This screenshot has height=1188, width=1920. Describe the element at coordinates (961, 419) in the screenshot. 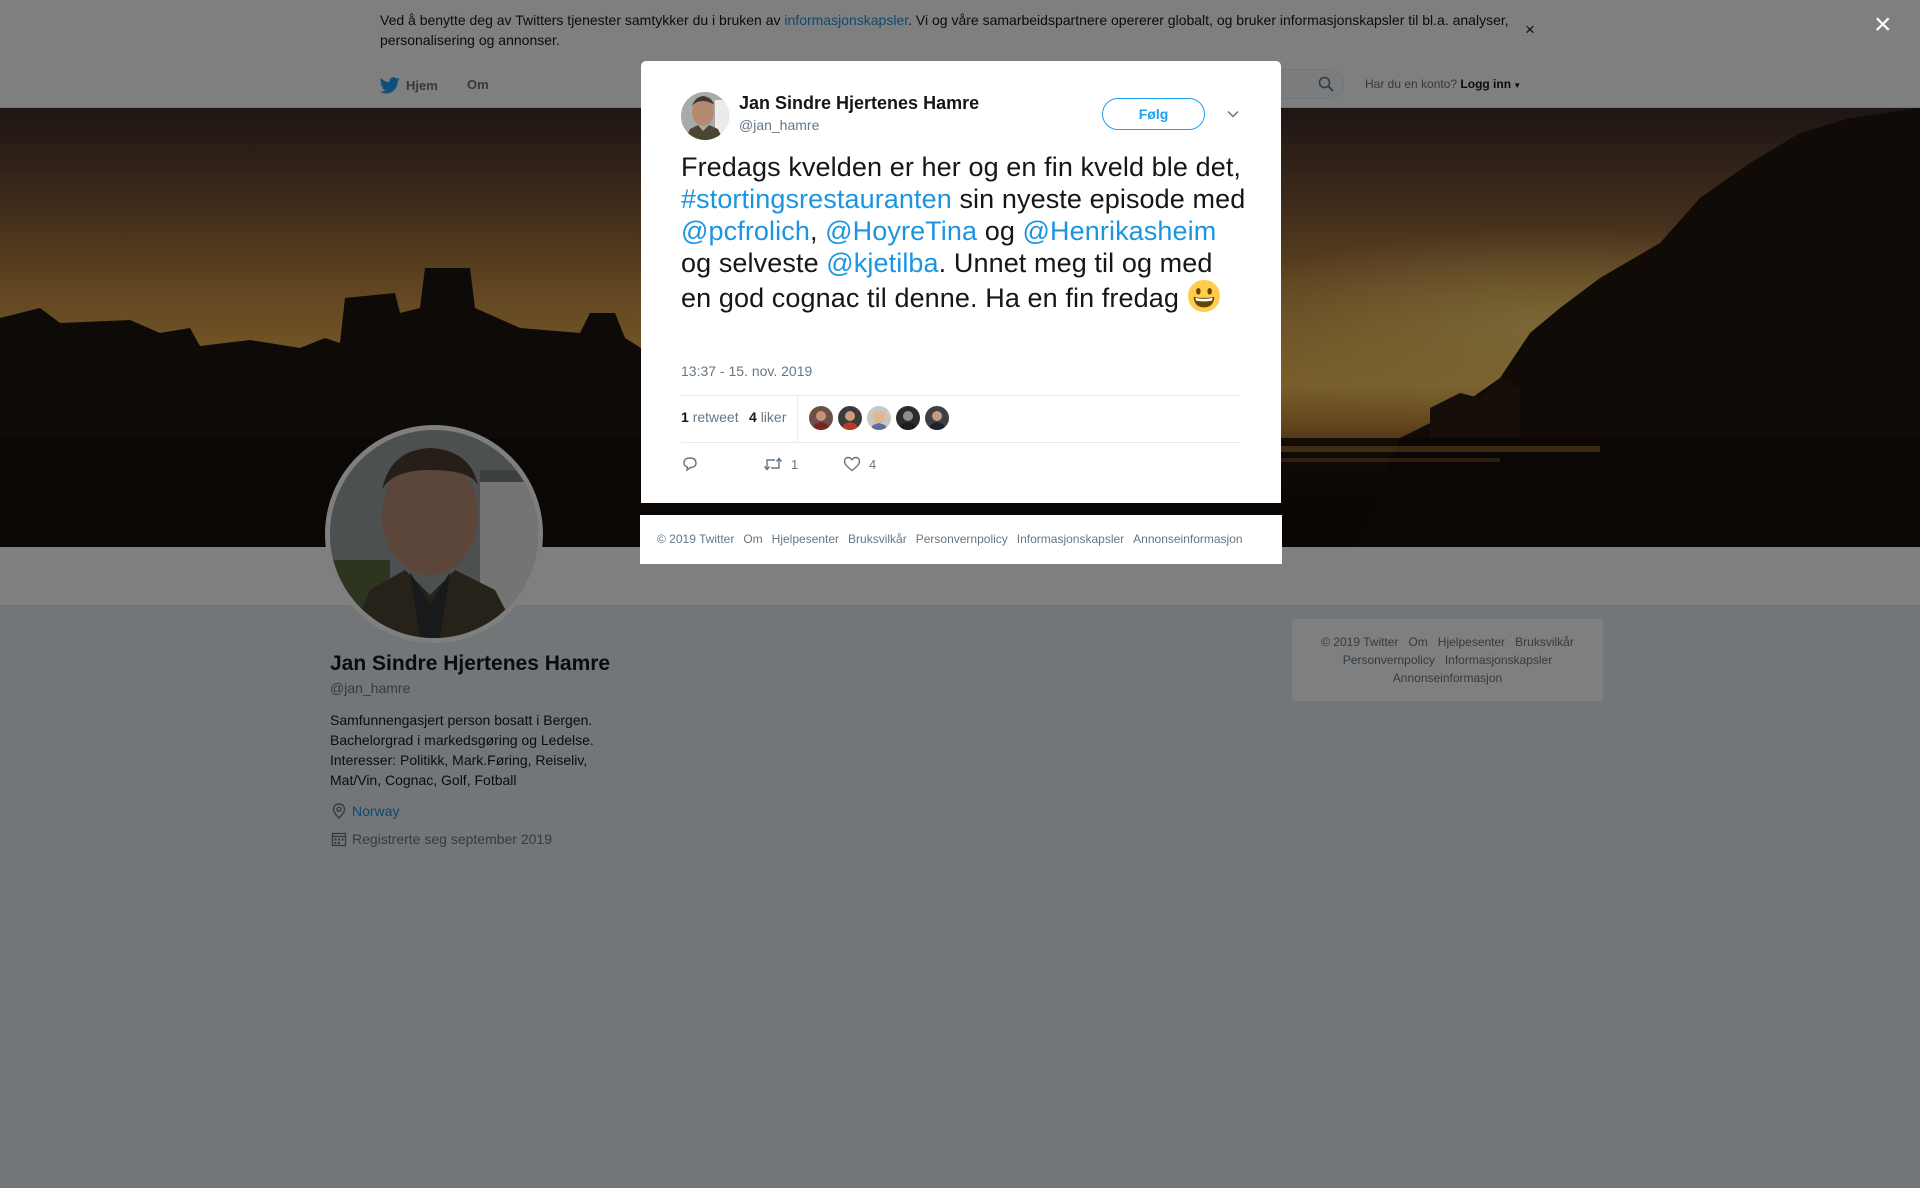

I see `tweet-stats: 1 retweet 4 liker` at that location.